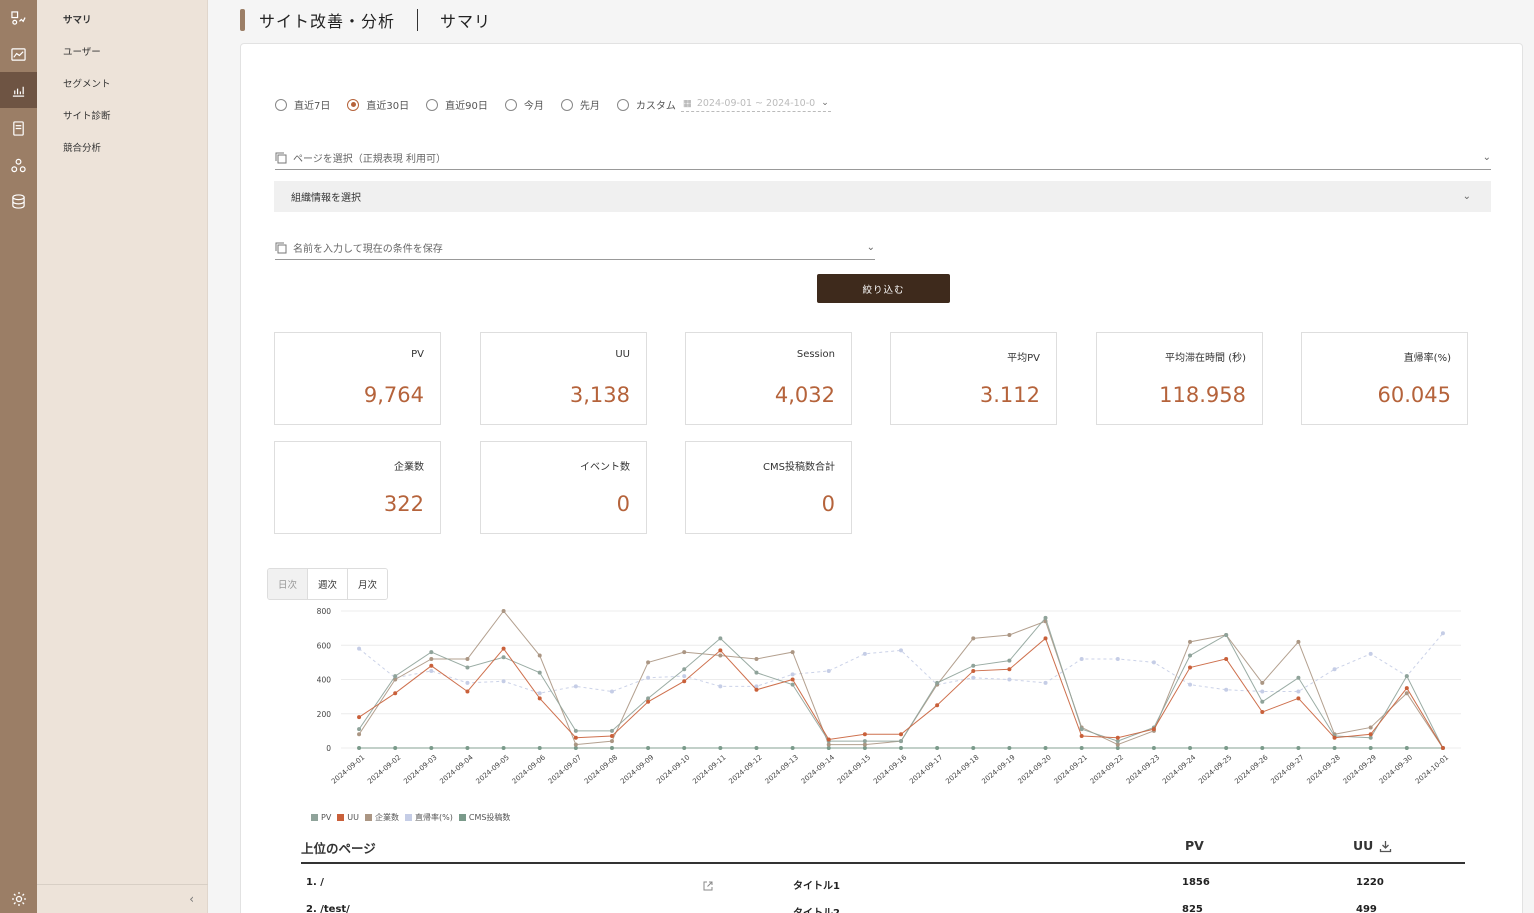 The image size is (1534, 913). I want to click on external-link-icon, so click(708, 886).